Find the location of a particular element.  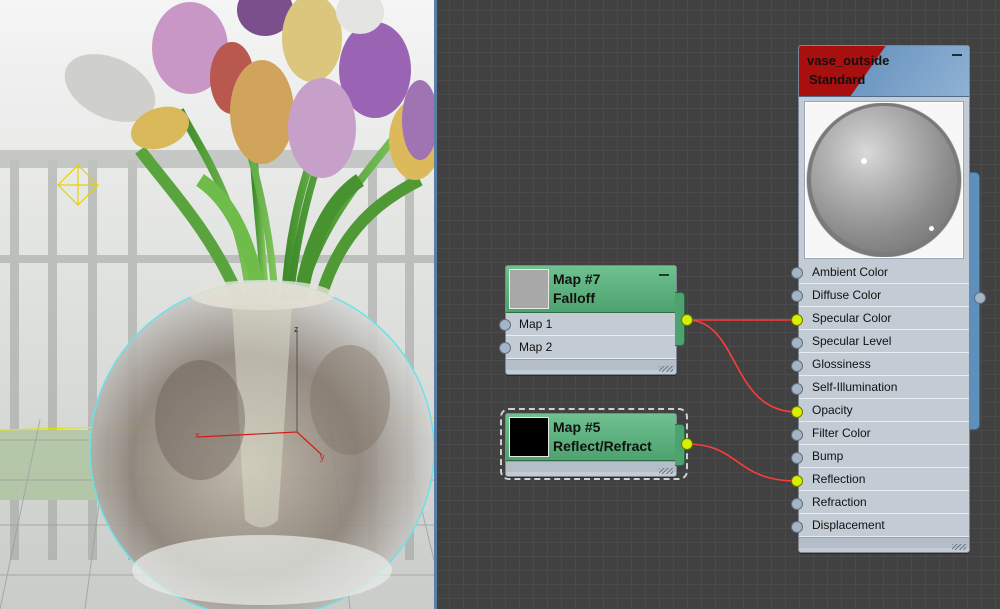

specular-level-socket is located at coordinates (797, 343).